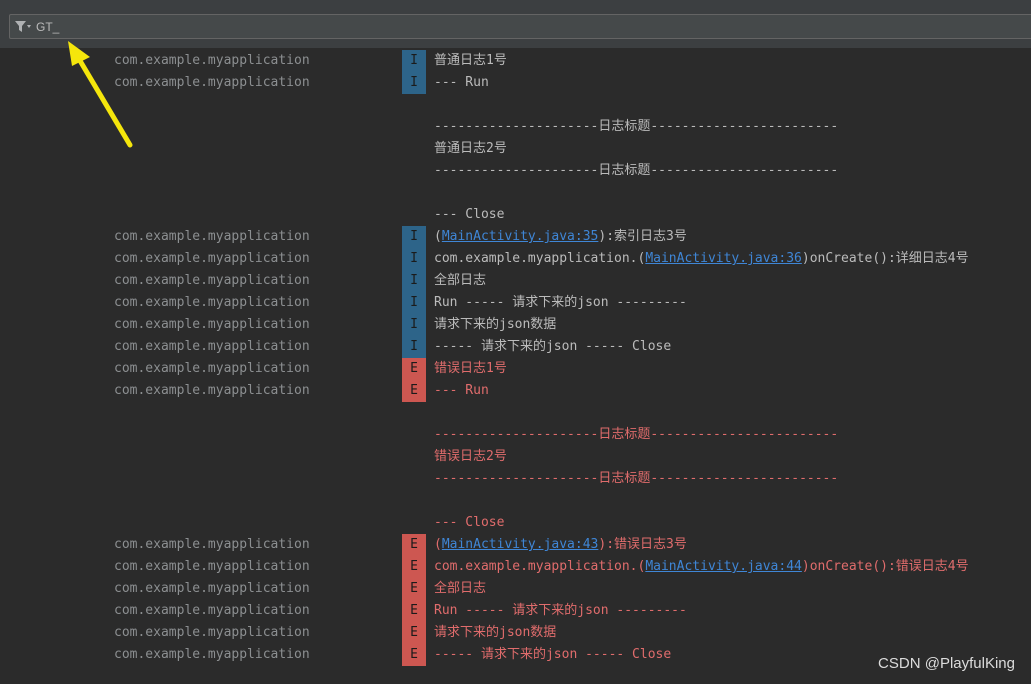 This screenshot has width=1031, height=684. I want to click on log-text: 错误日志1号, so click(470, 368).